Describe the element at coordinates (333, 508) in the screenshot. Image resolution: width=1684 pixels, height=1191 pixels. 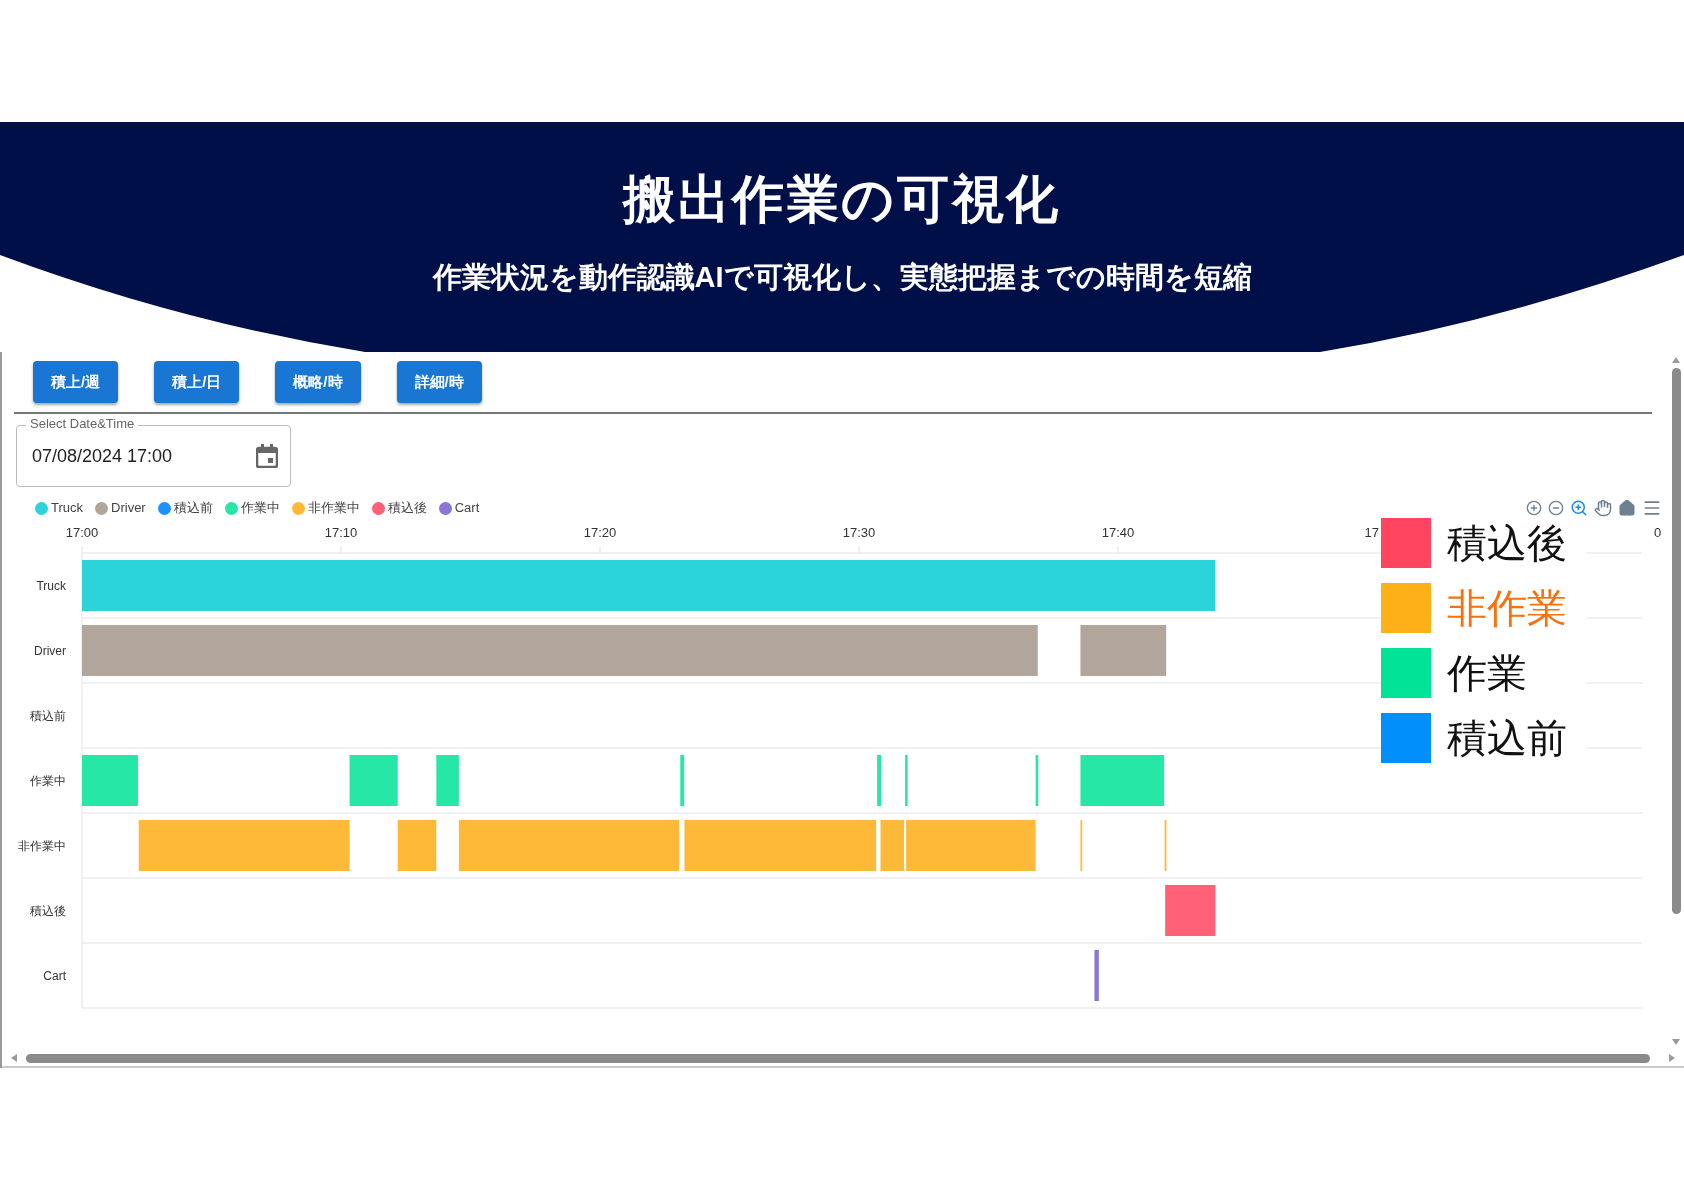
I see `legend-label: 非作業中` at that location.